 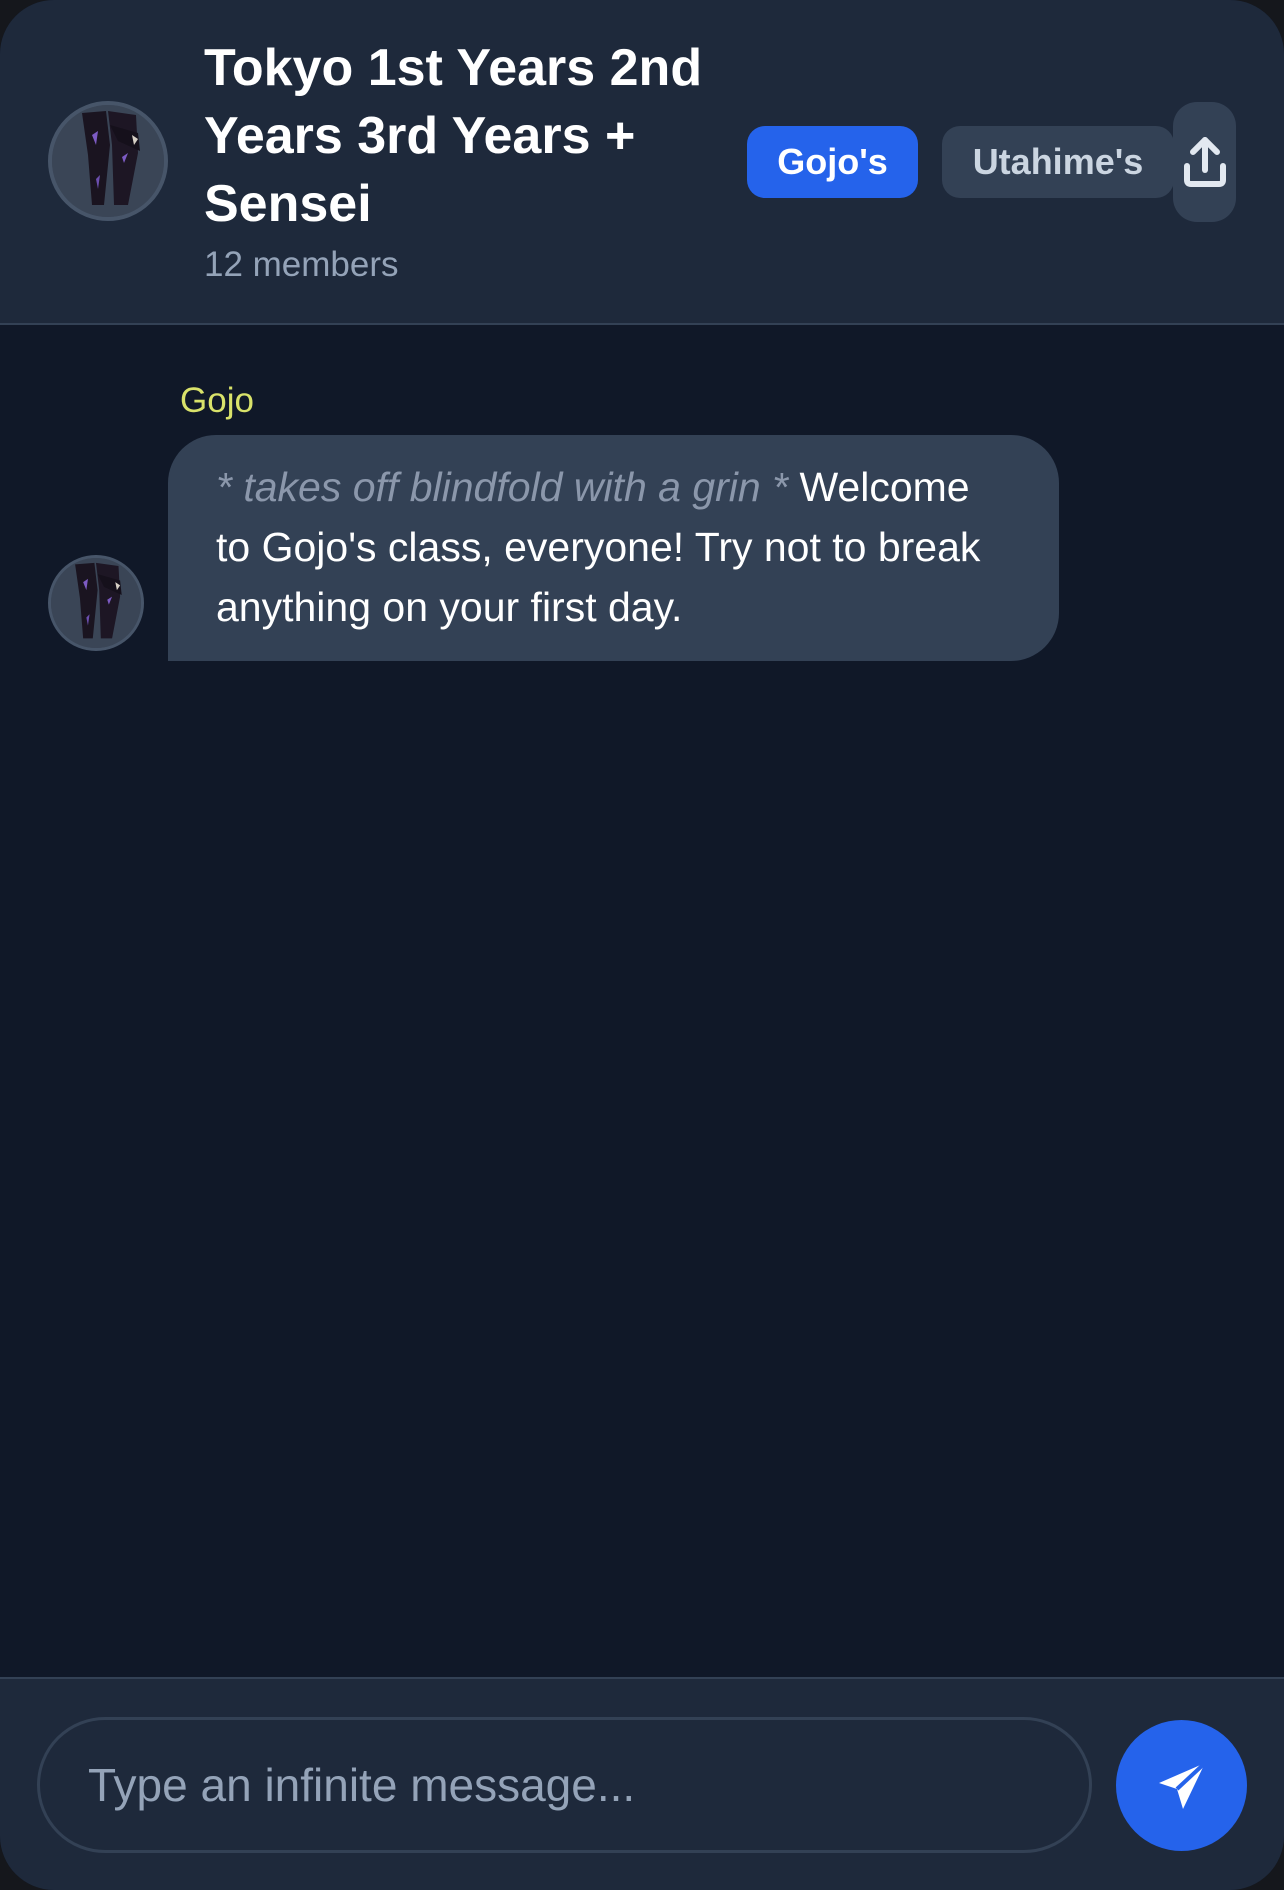 I want to click on send-icon, so click(x=1181, y=1786).